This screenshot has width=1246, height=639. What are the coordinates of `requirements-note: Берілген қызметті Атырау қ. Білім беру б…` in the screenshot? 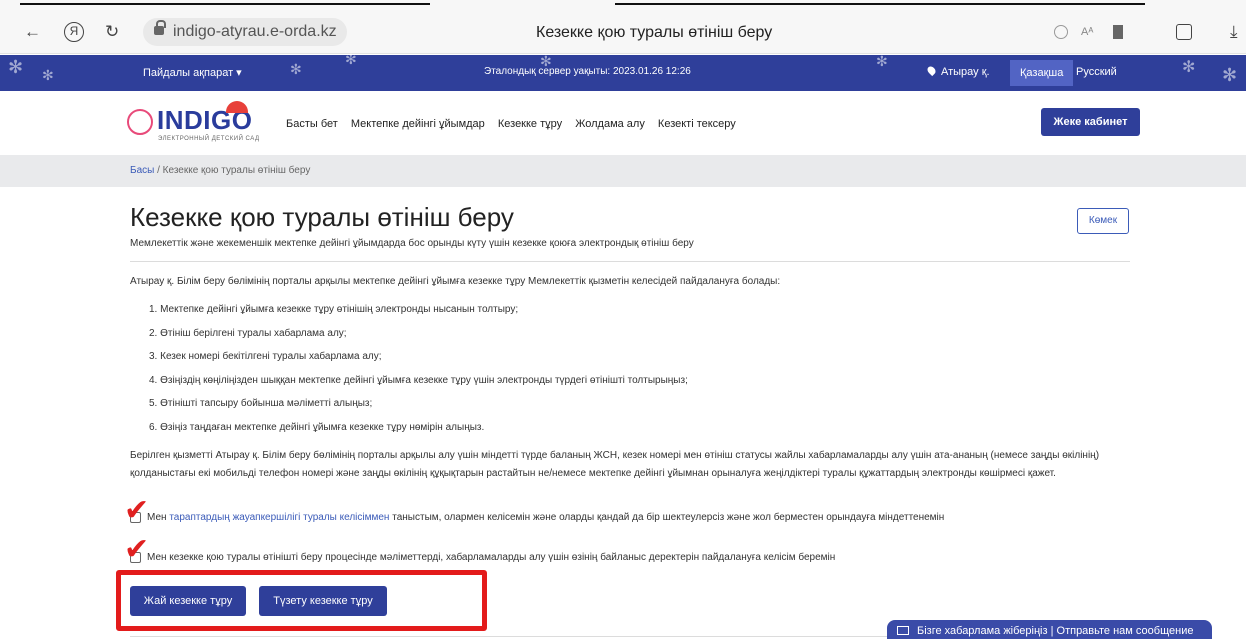 It's located at (615, 464).